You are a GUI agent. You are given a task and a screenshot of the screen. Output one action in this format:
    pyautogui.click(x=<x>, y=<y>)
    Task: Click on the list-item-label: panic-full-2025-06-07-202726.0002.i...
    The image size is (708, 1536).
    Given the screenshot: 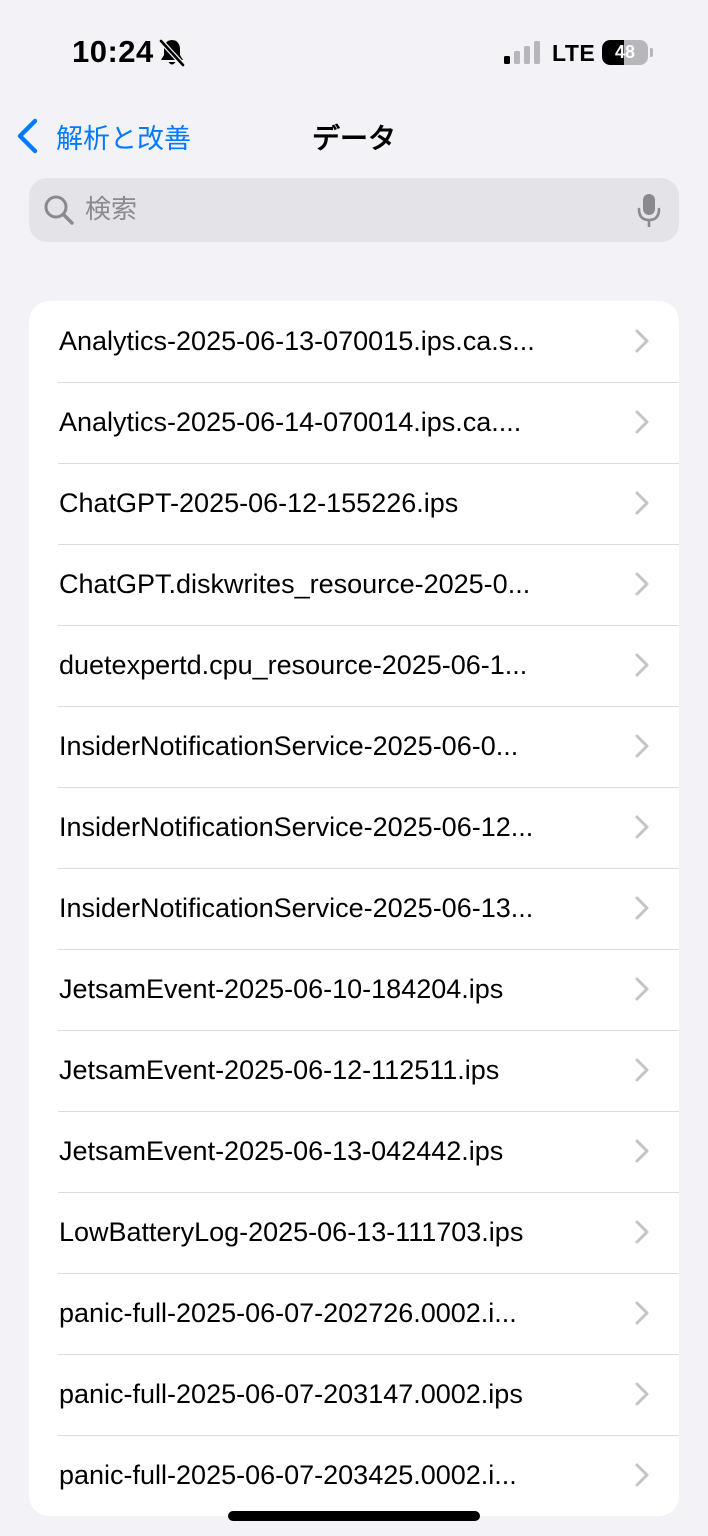 What is the action you would take?
    pyautogui.click(x=288, y=1313)
    